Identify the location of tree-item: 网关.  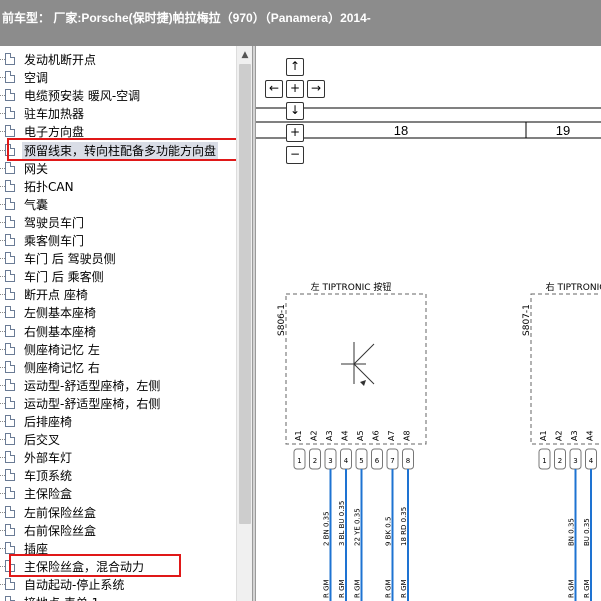
(118, 168).